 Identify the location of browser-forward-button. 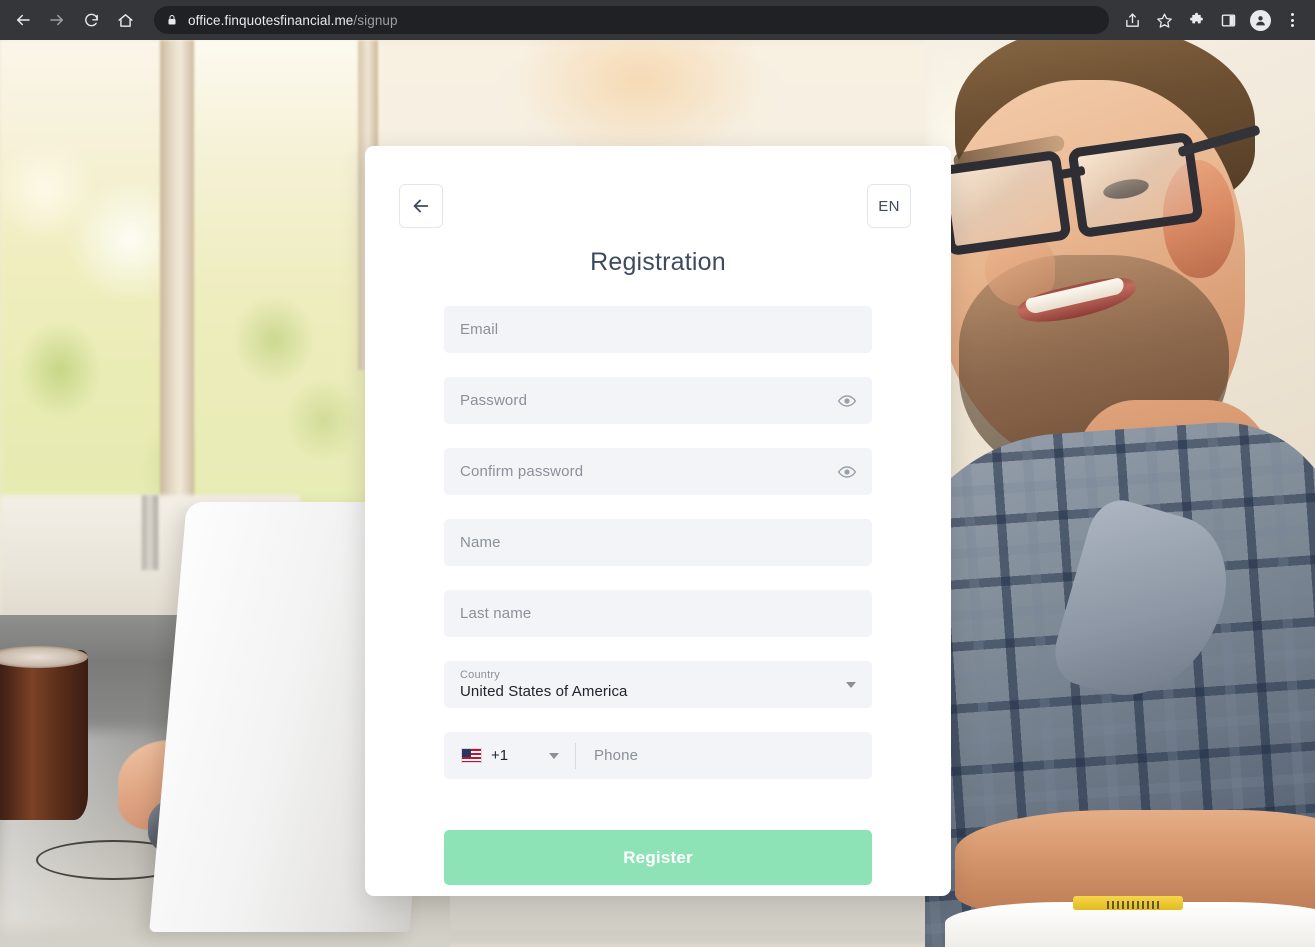
(57, 20).